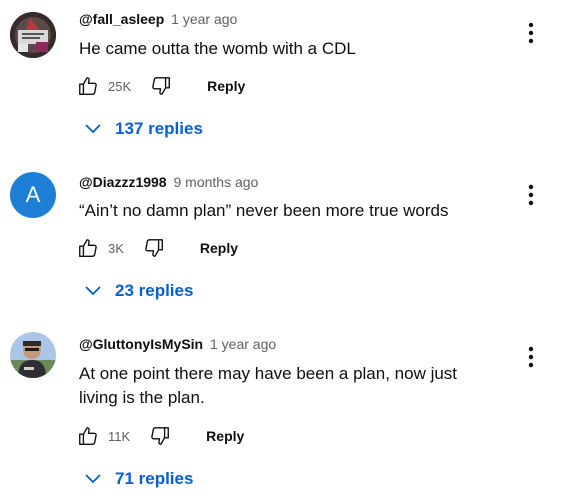  Describe the element at coordinates (120, 86) in the screenshot. I see `like-count: 25K` at that location.